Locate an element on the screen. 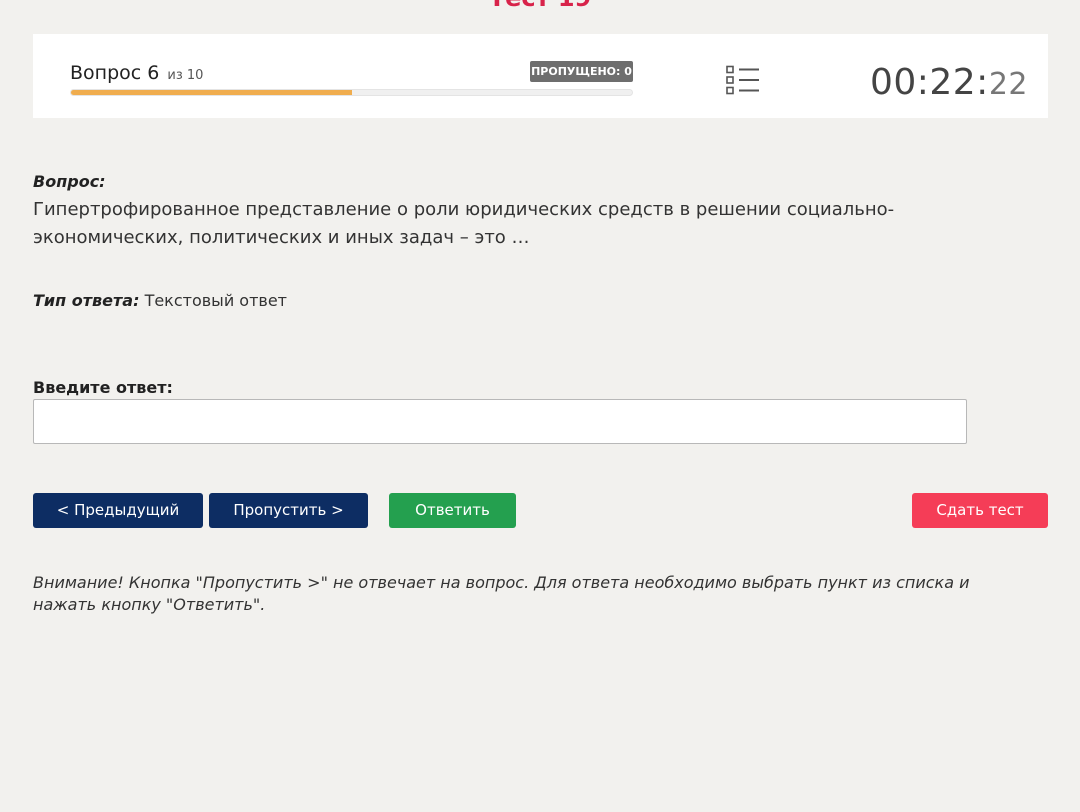  timer-main: 00:22: is located at coordinates (929, 82).